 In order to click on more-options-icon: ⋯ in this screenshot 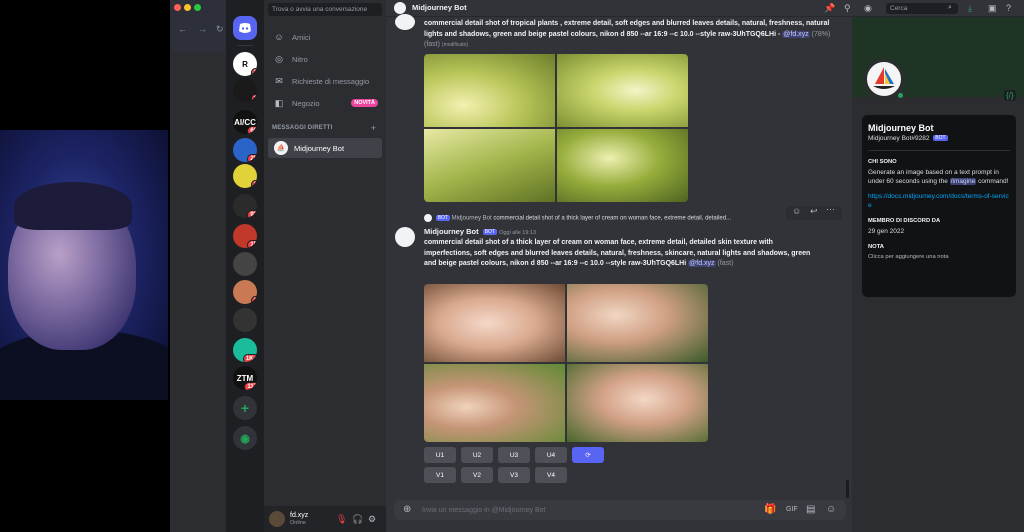, I will do `click(830, 209)`.